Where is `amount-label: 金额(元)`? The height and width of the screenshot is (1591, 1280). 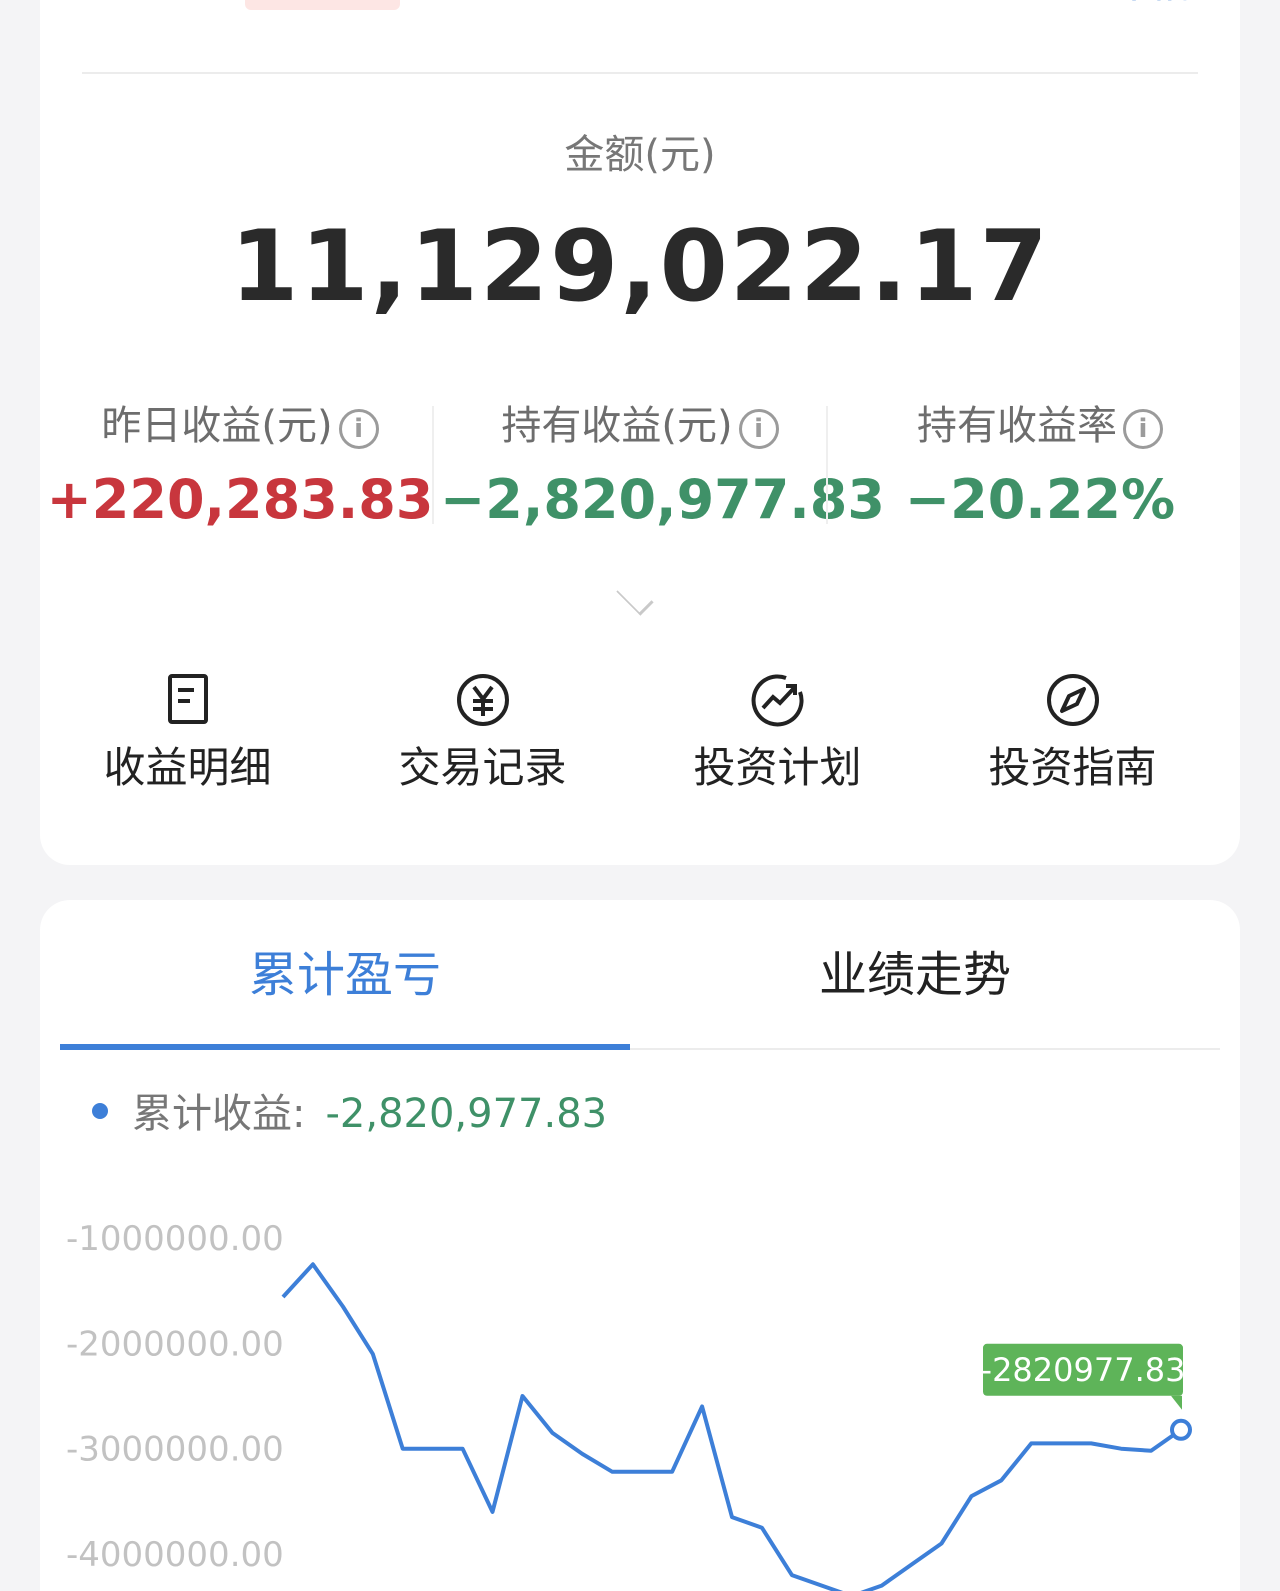
amount-label: 金额(元) is located at coordinates (640, 155).